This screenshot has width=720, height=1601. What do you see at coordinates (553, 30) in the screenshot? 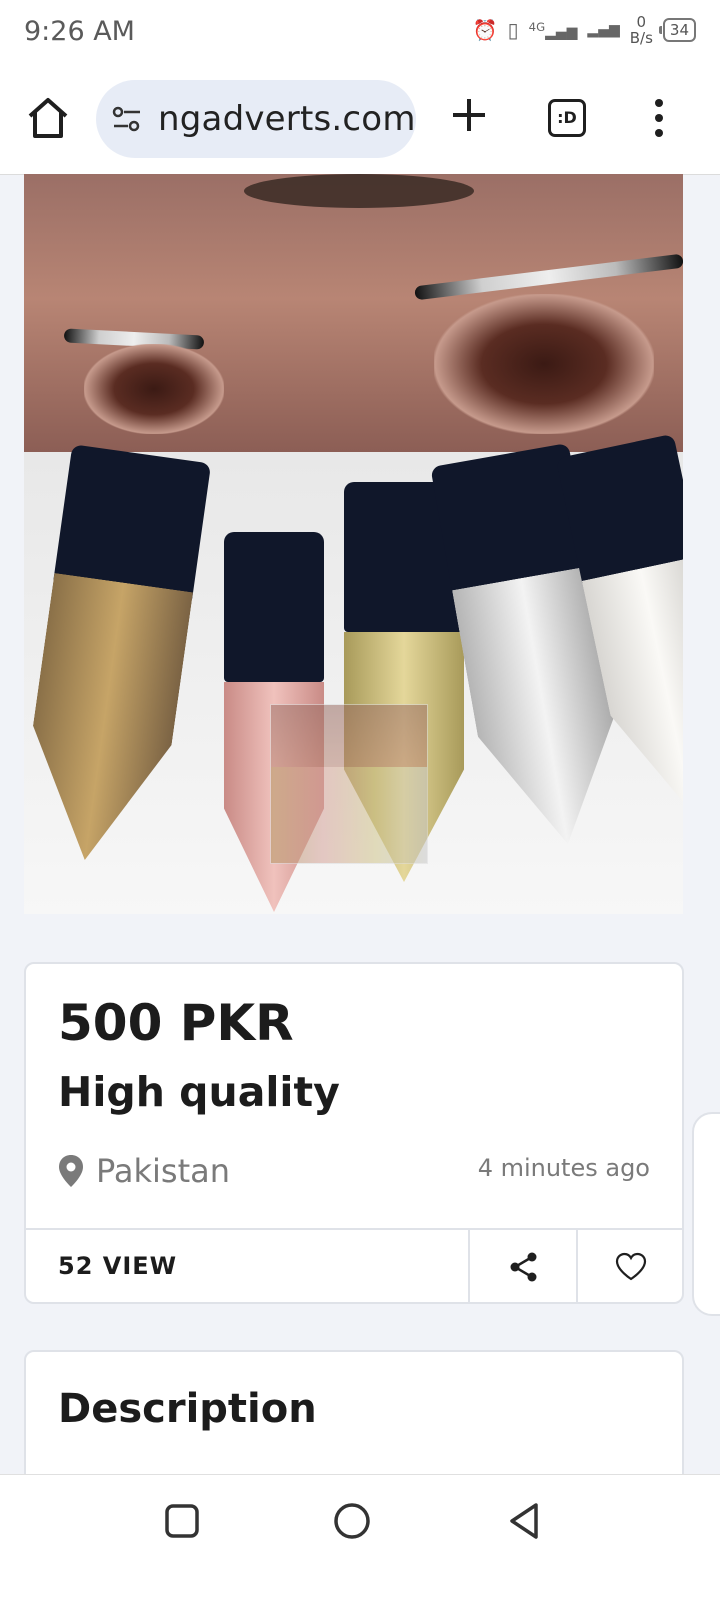
I see `signal-icon: 4G▂▄▆` at bounding box center [553, 30].